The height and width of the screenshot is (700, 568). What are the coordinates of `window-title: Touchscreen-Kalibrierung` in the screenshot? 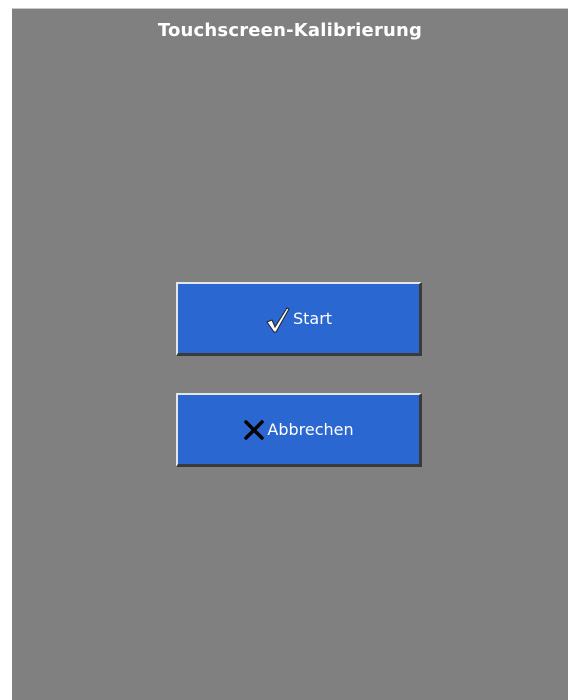 It's located at (290, 30).